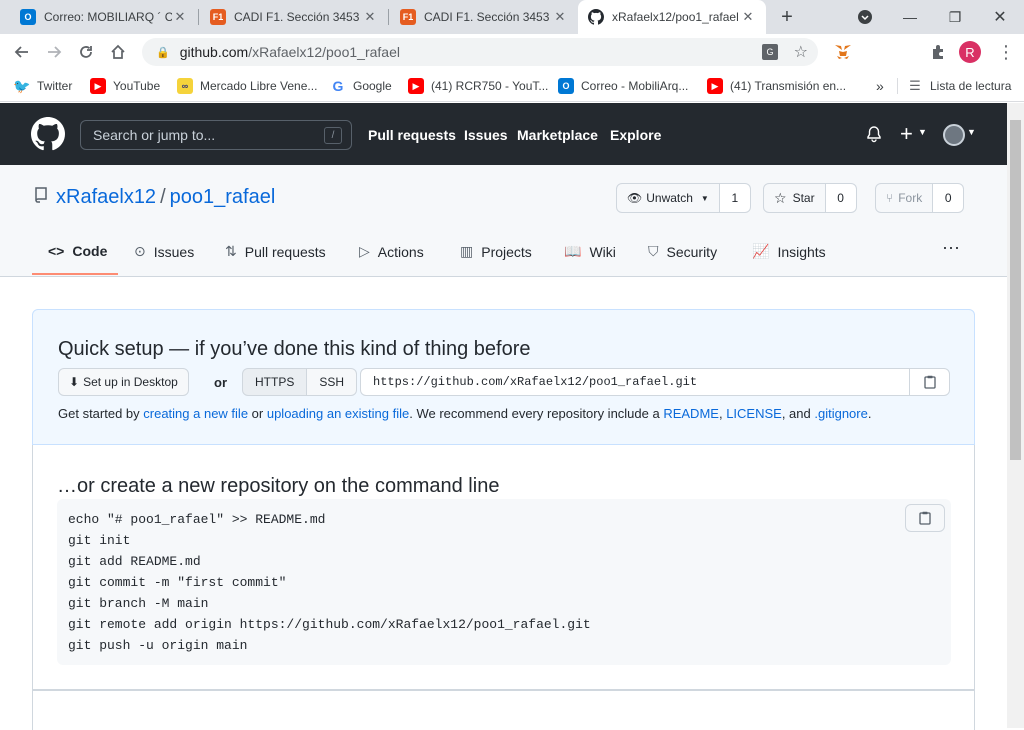 The height and width of the screenshot is (730, 1024). I want to click on chrome-menu-icon: ⋮, so click(1006, 52).